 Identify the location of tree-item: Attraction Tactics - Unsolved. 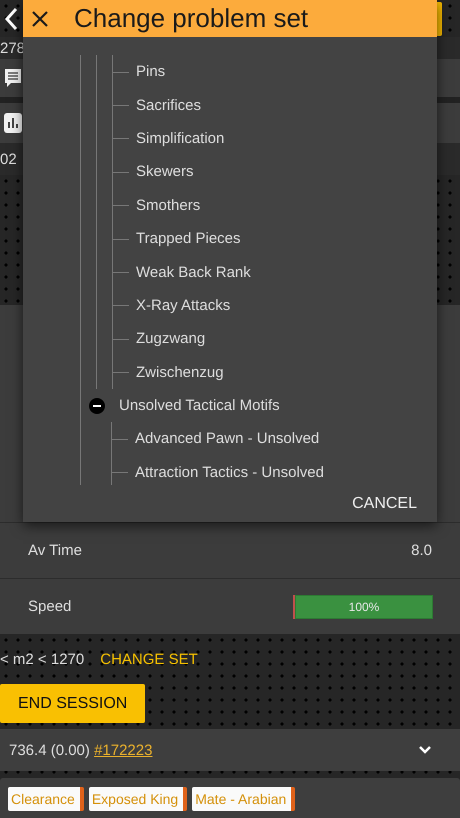
(229, 472).